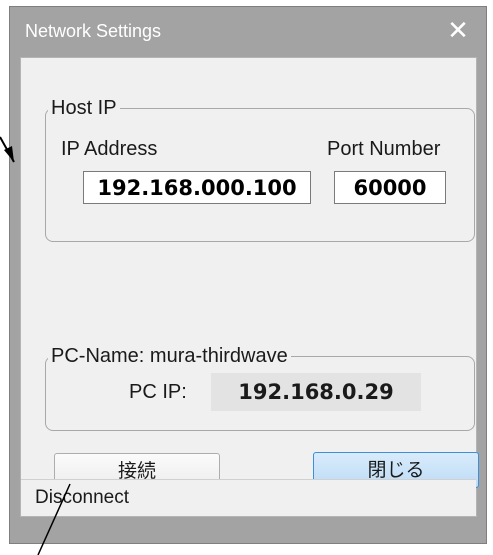 The height and width of the screenshot is (555, 493). Describe the element at coordinates (248, 32) in the screenshot. I see `title-bar: Network Settings ✕` at that location.